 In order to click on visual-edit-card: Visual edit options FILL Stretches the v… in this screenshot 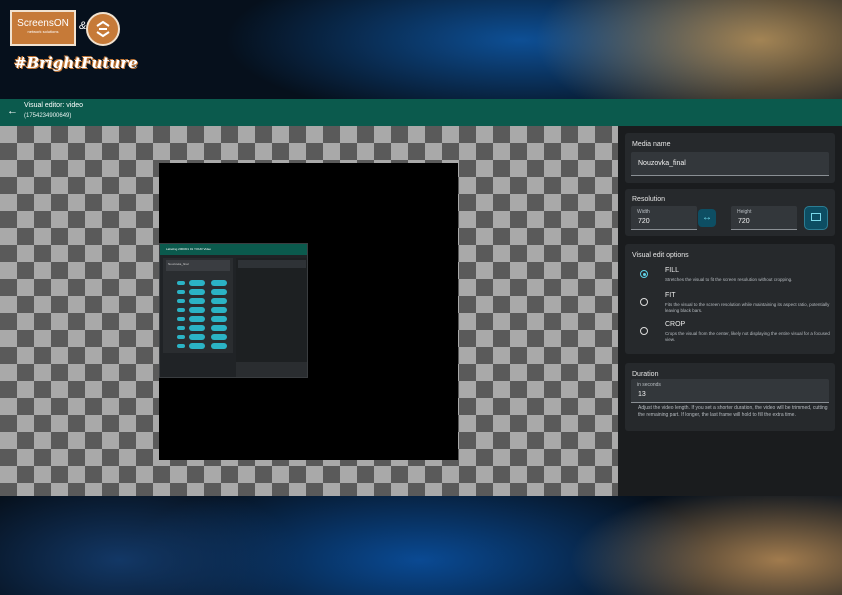, I will do `click(730, 299)`.